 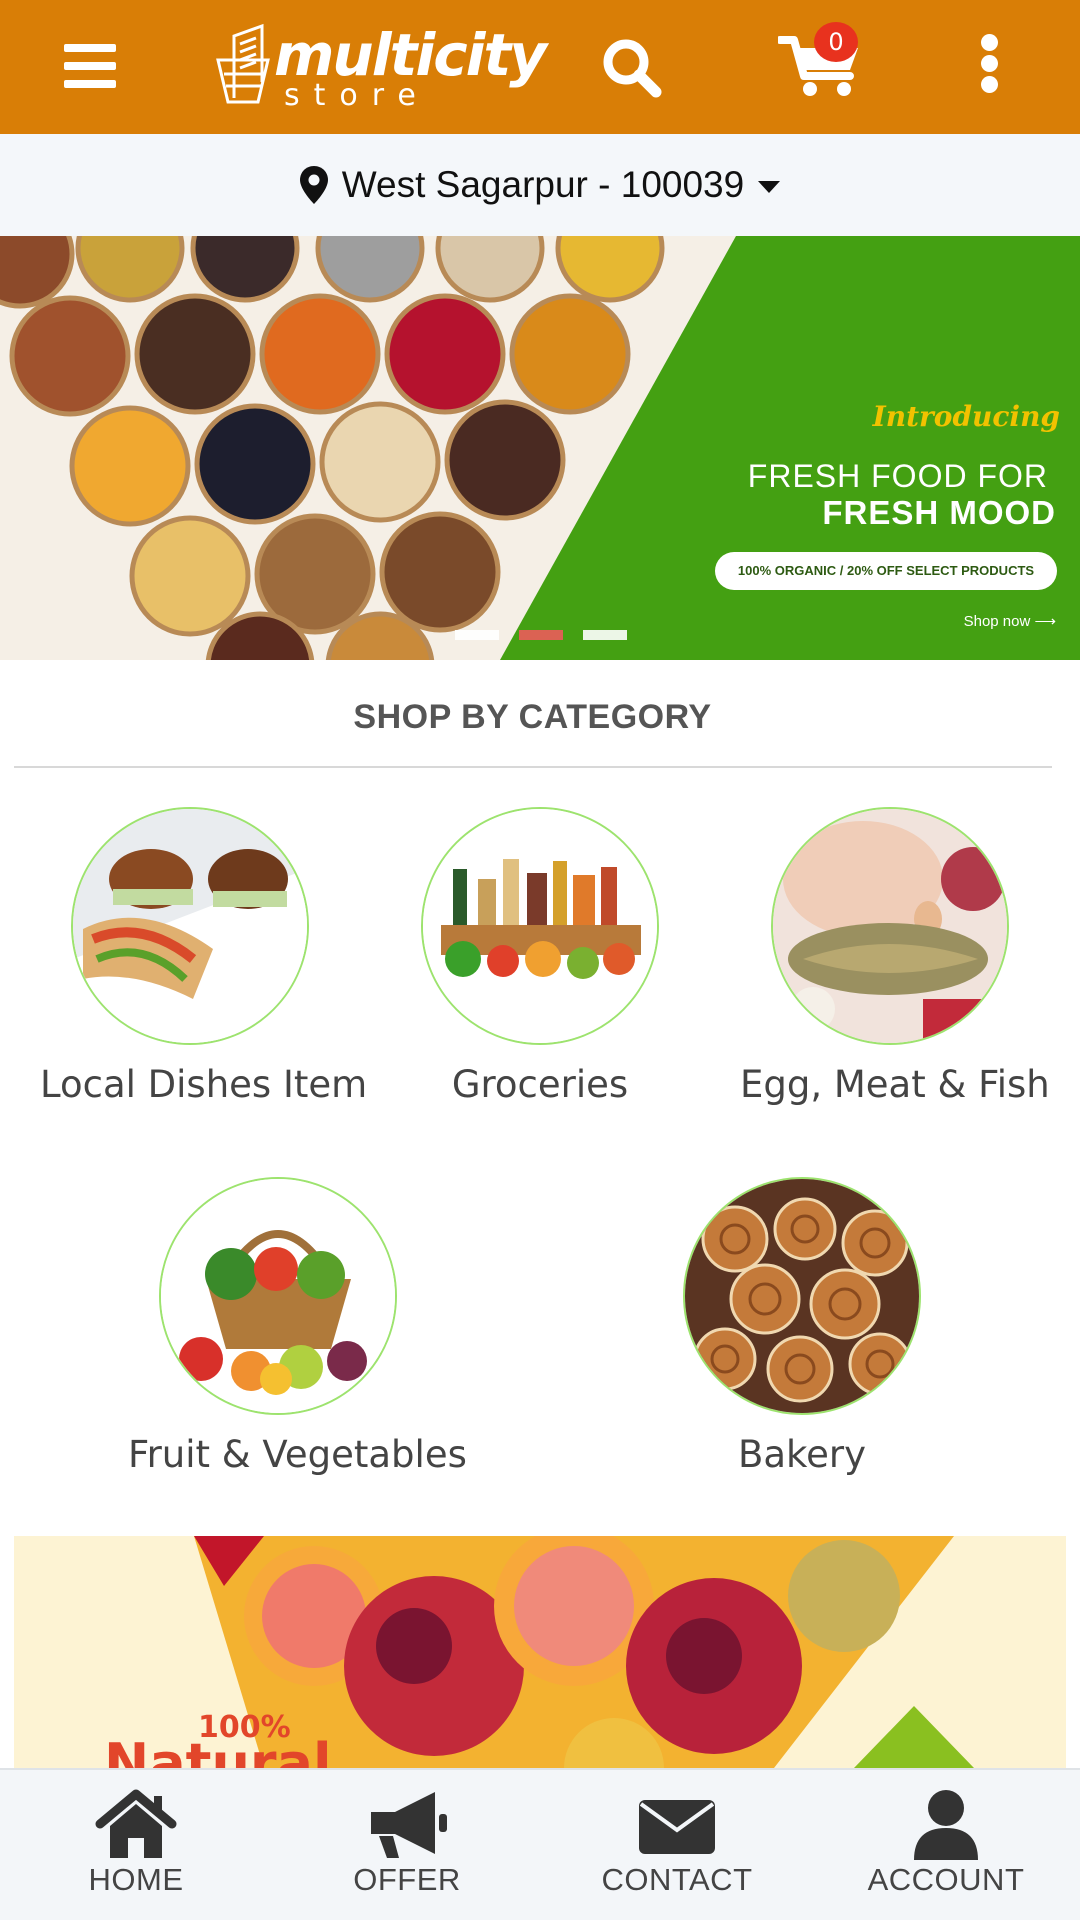 What do you see at coordinates (540, 1084) in the screenshot?
I see `category-label: Groceries` at bounding box center [540, 1084].